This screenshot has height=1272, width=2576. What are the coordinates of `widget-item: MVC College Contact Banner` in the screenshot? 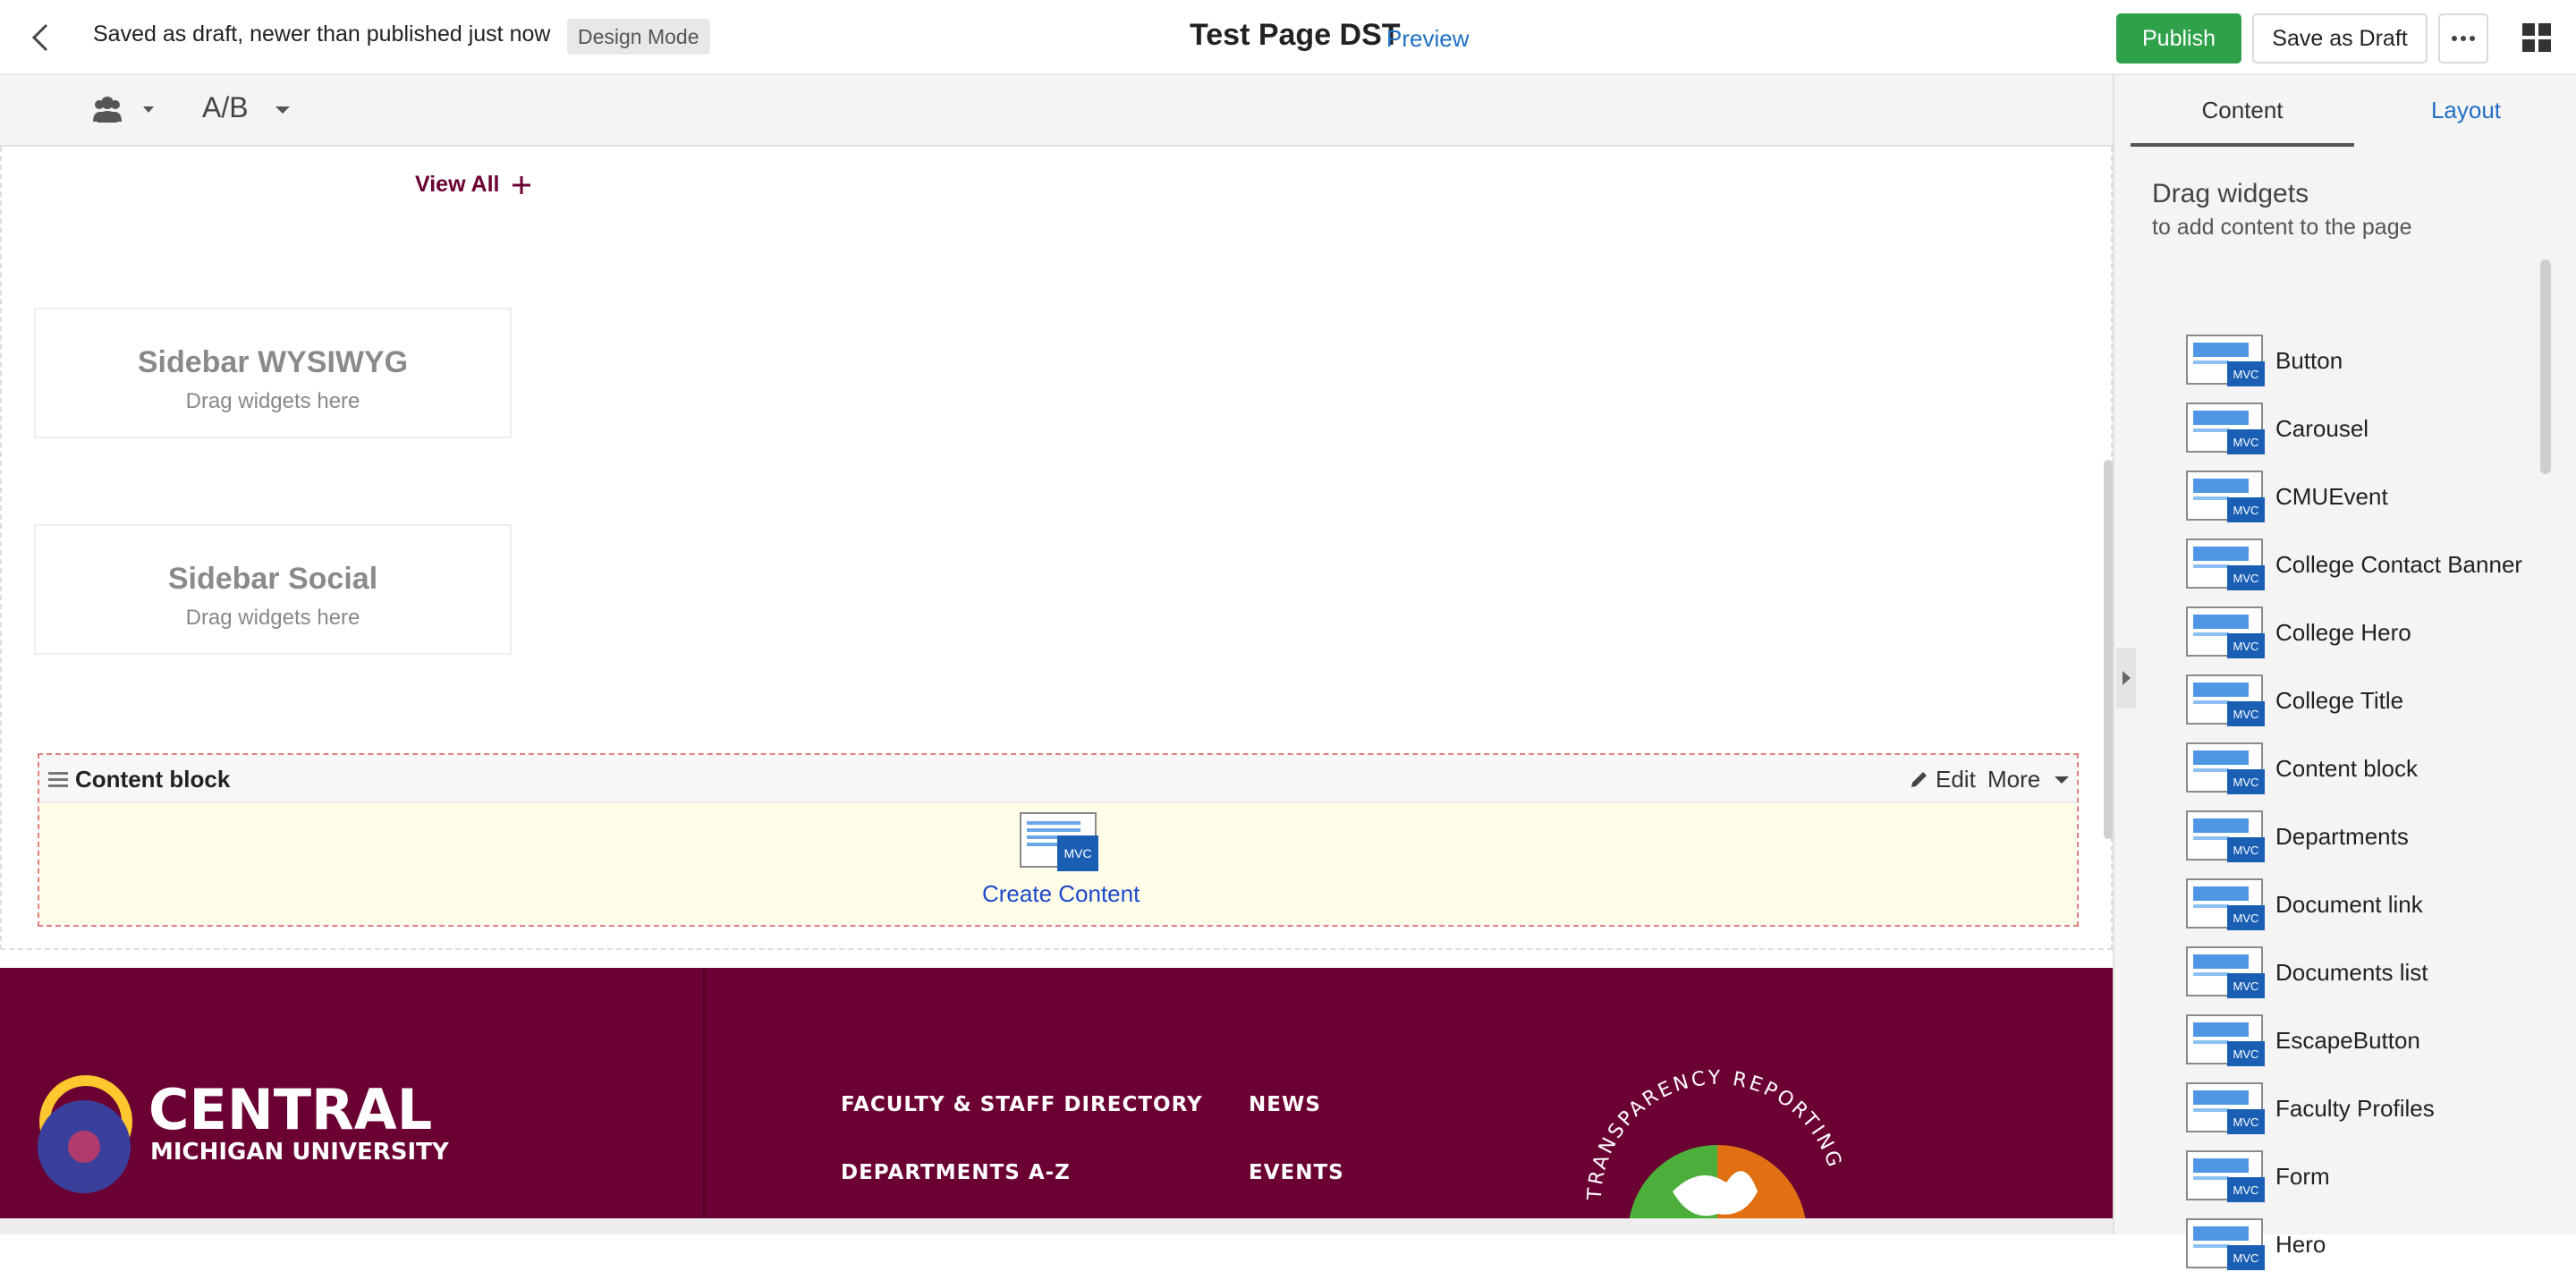 It's located at (2374, 565).